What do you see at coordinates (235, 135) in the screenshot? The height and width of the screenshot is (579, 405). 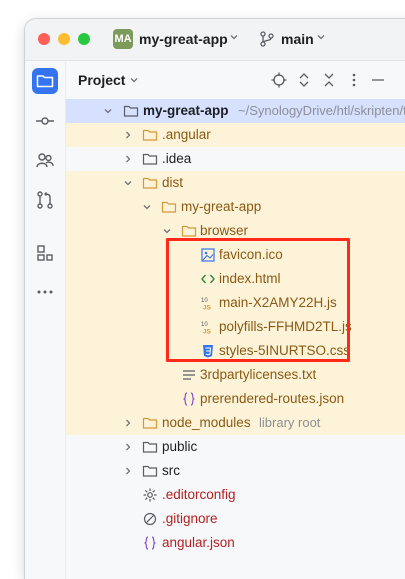 I see `tree-row: .angular` at bounding box center [235, 135].